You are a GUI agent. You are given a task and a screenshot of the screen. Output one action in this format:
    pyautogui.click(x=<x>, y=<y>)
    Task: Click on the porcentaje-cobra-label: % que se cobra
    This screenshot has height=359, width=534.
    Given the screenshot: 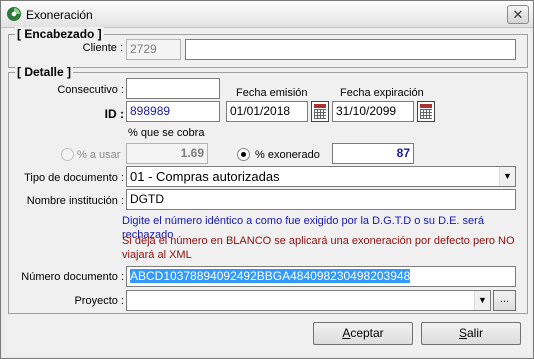 What is the action you would take?
    pyautogui.click(x=166, y=133)
    